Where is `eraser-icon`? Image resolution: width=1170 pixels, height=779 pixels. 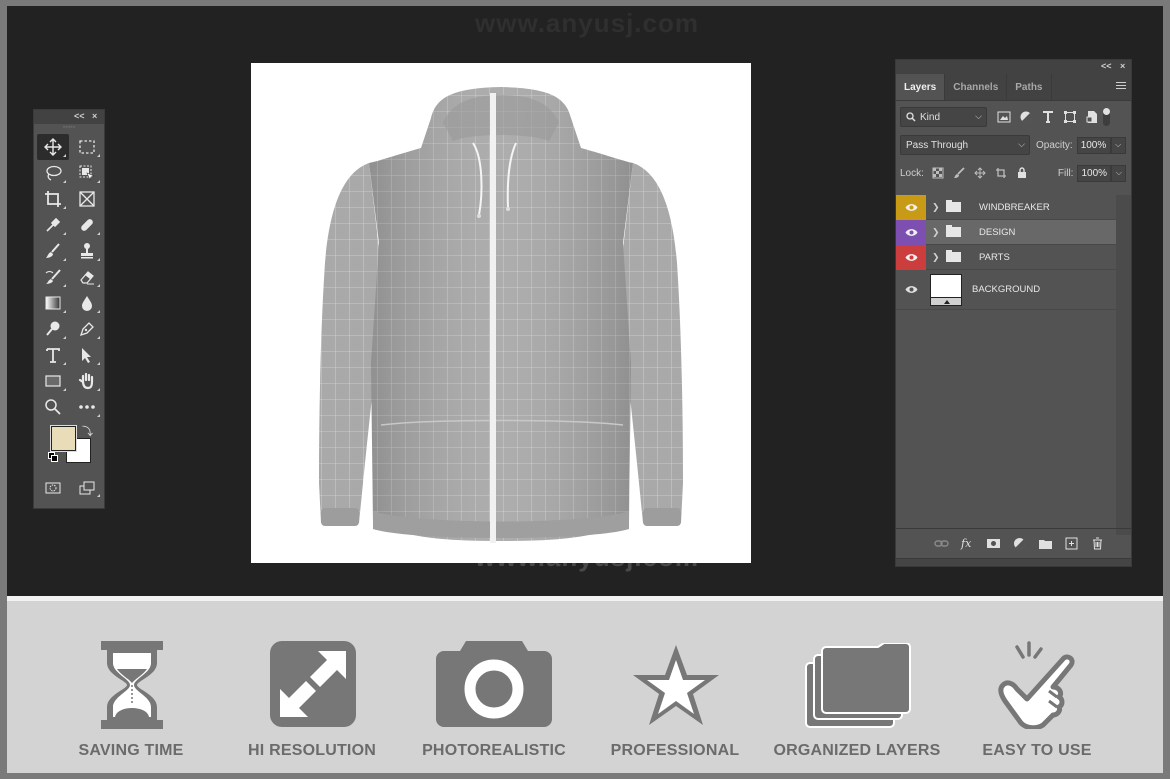
eraser-icon is located at coordinates (87, 278).